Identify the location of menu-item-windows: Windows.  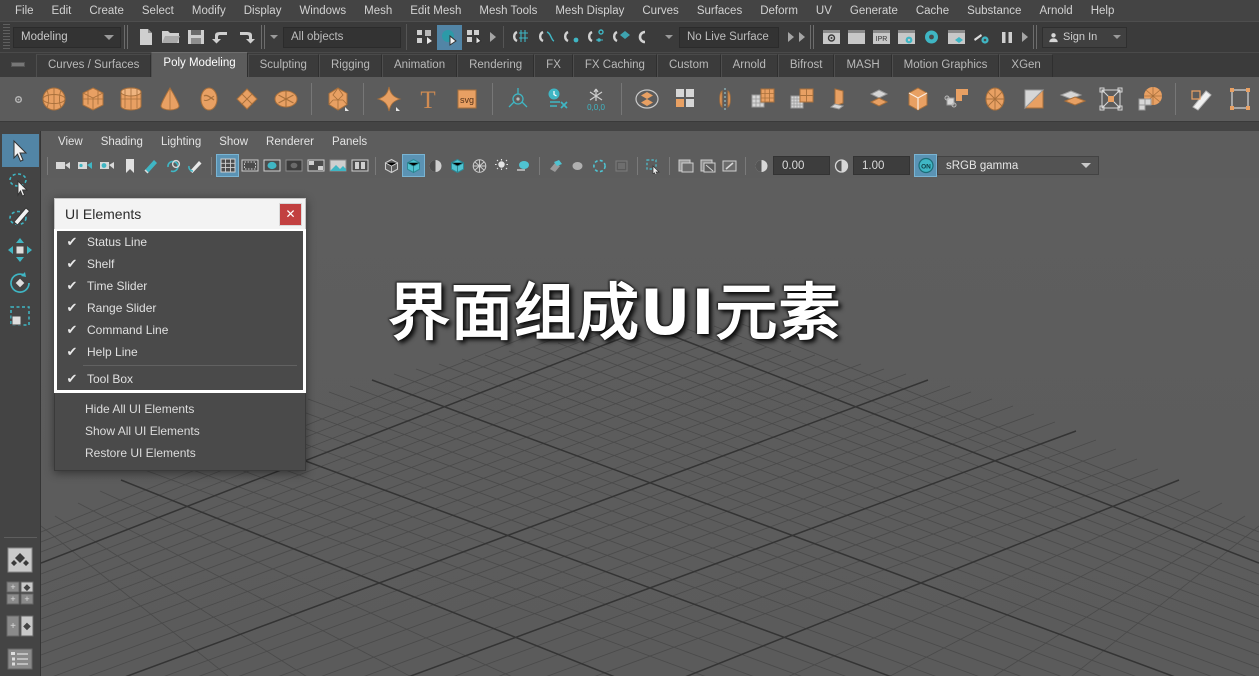
(322, 11).